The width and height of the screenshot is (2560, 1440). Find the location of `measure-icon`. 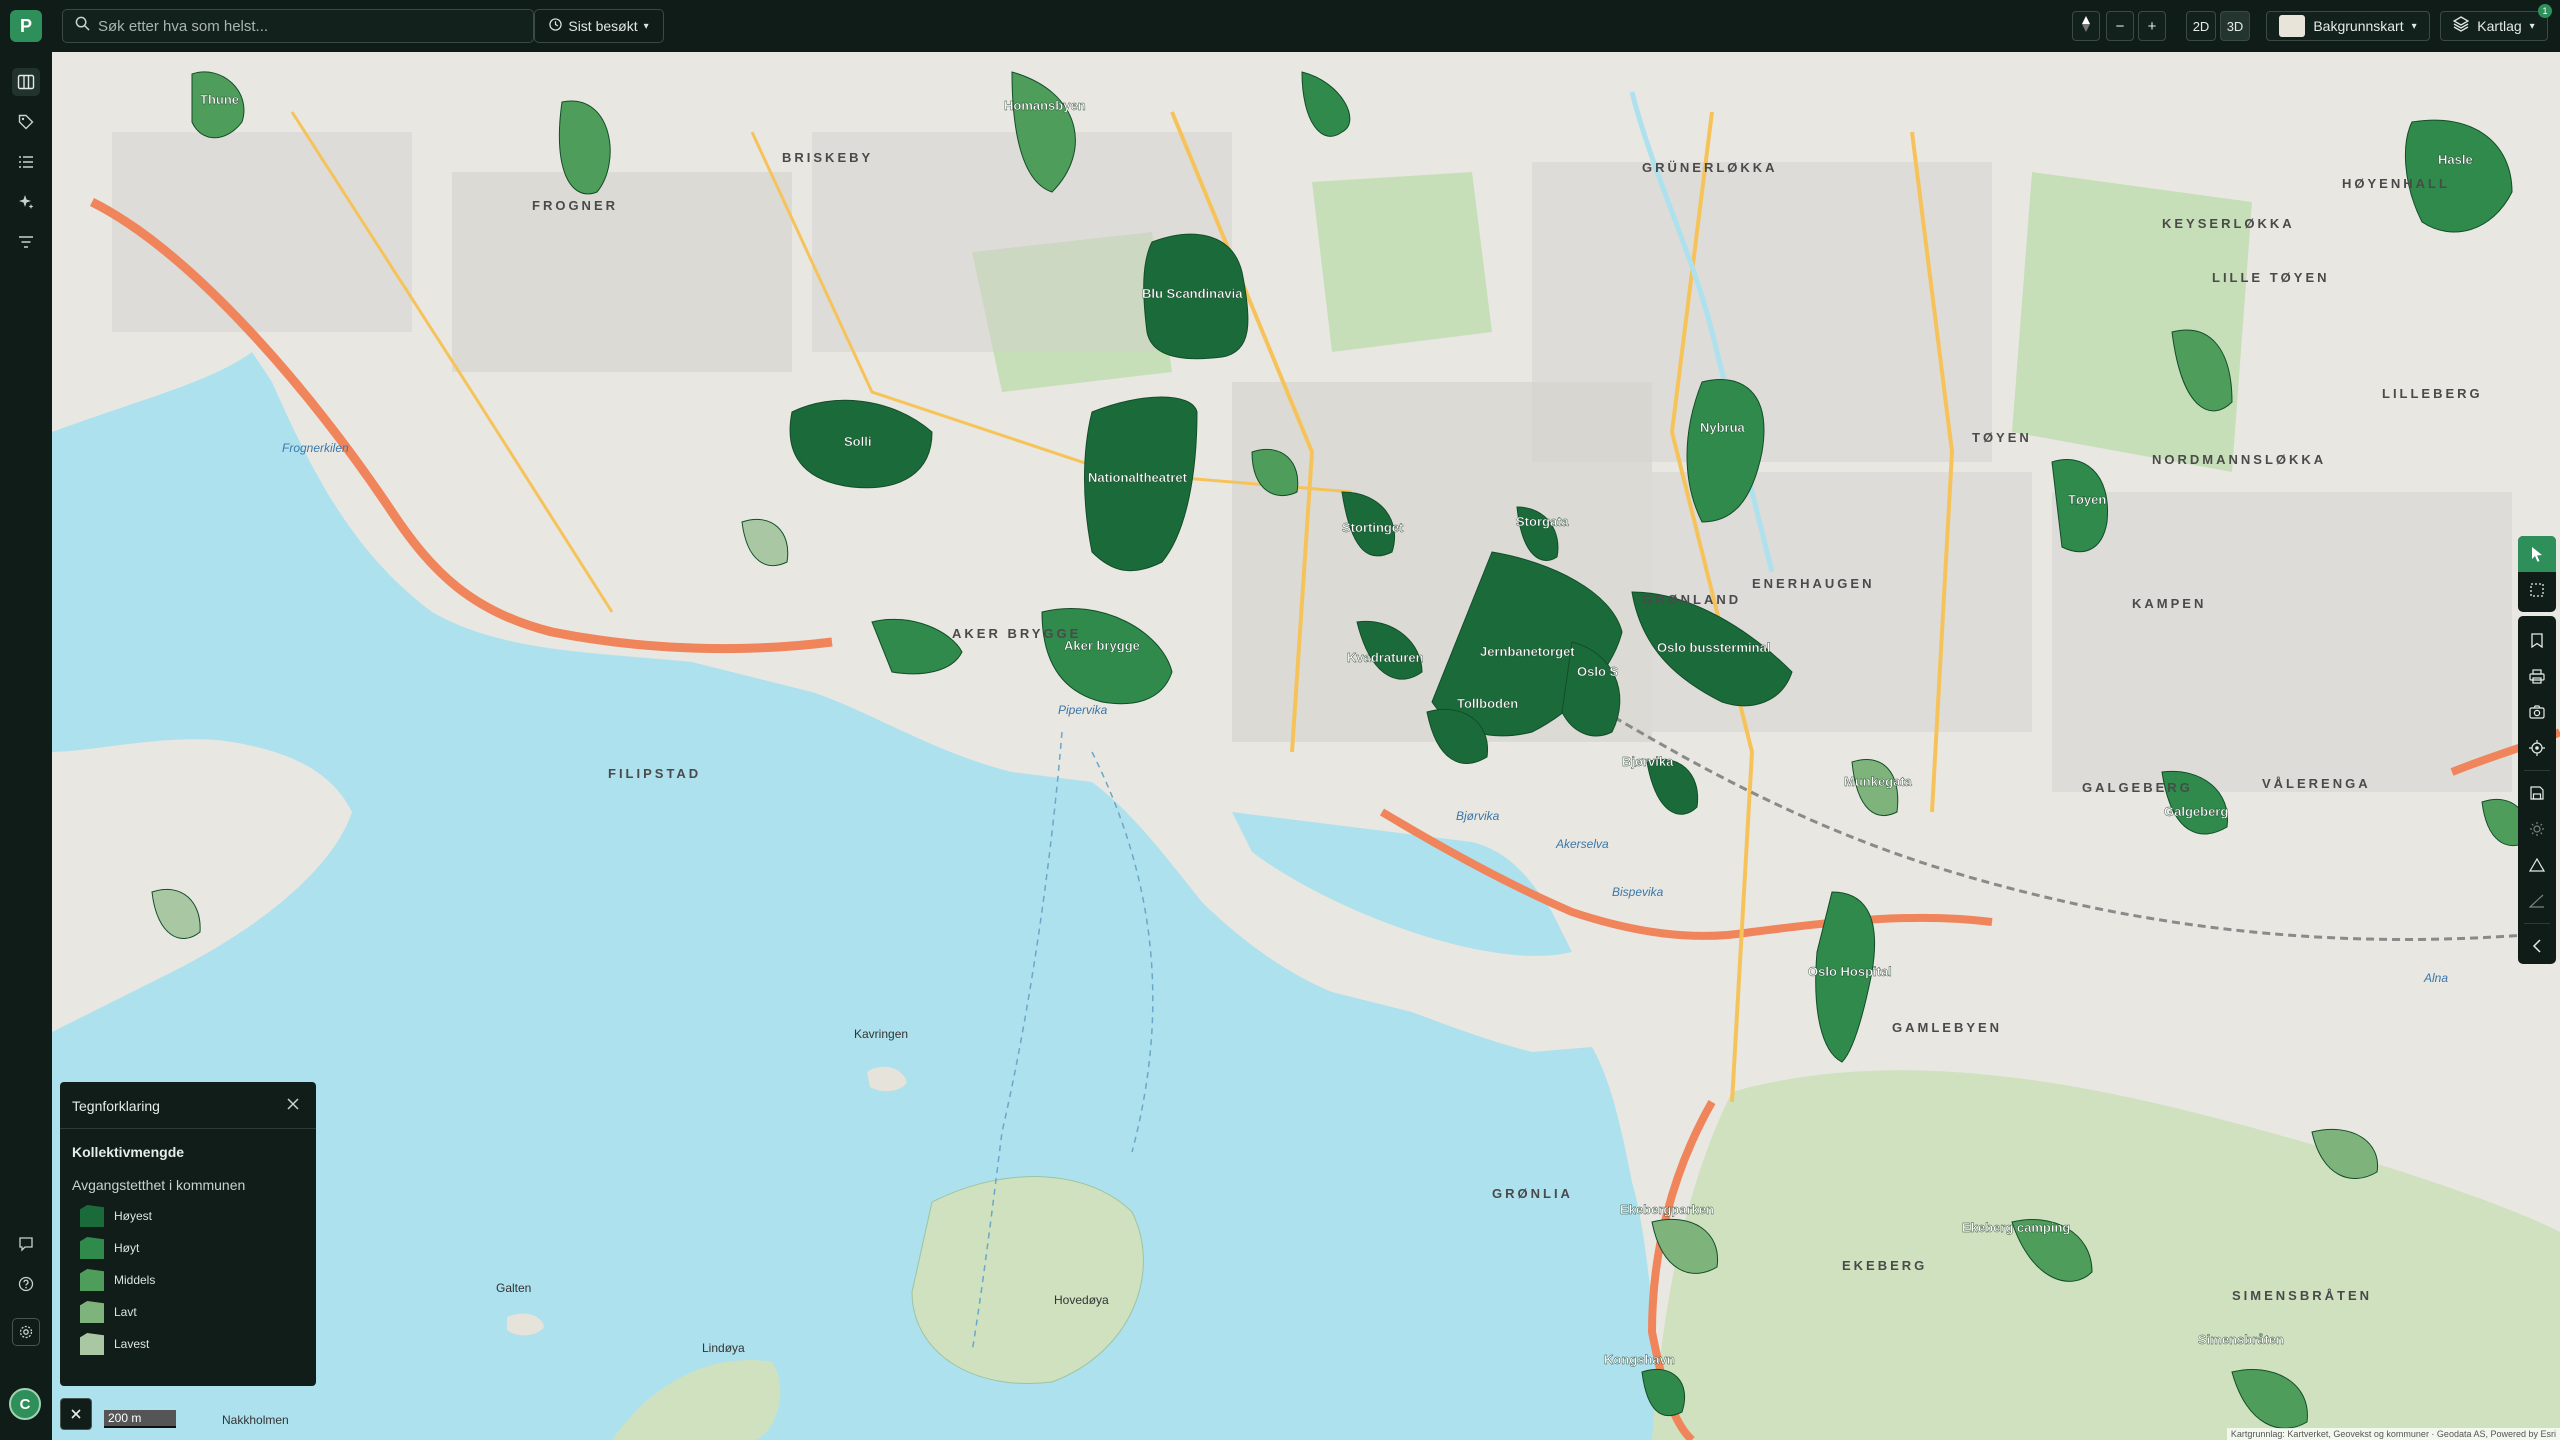

measure-icon is located at coordinates (2537, 865).